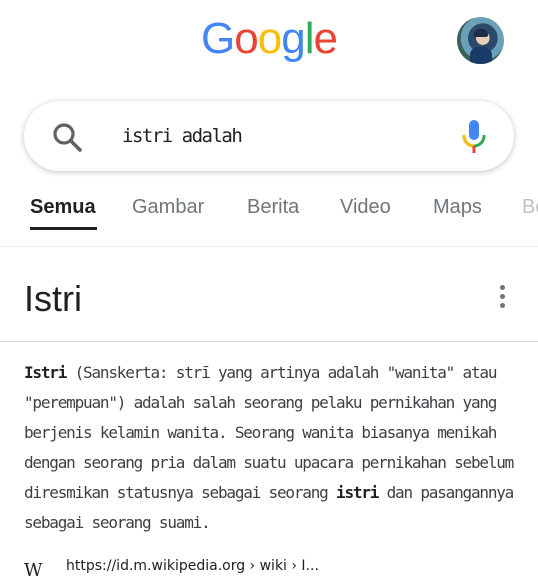 This screenshot has width=538, height=583. What do you see at coordinates (168, 207) in the screenshot?
I see `tab-gambar: Gambar` at bounding box center [168, 207].